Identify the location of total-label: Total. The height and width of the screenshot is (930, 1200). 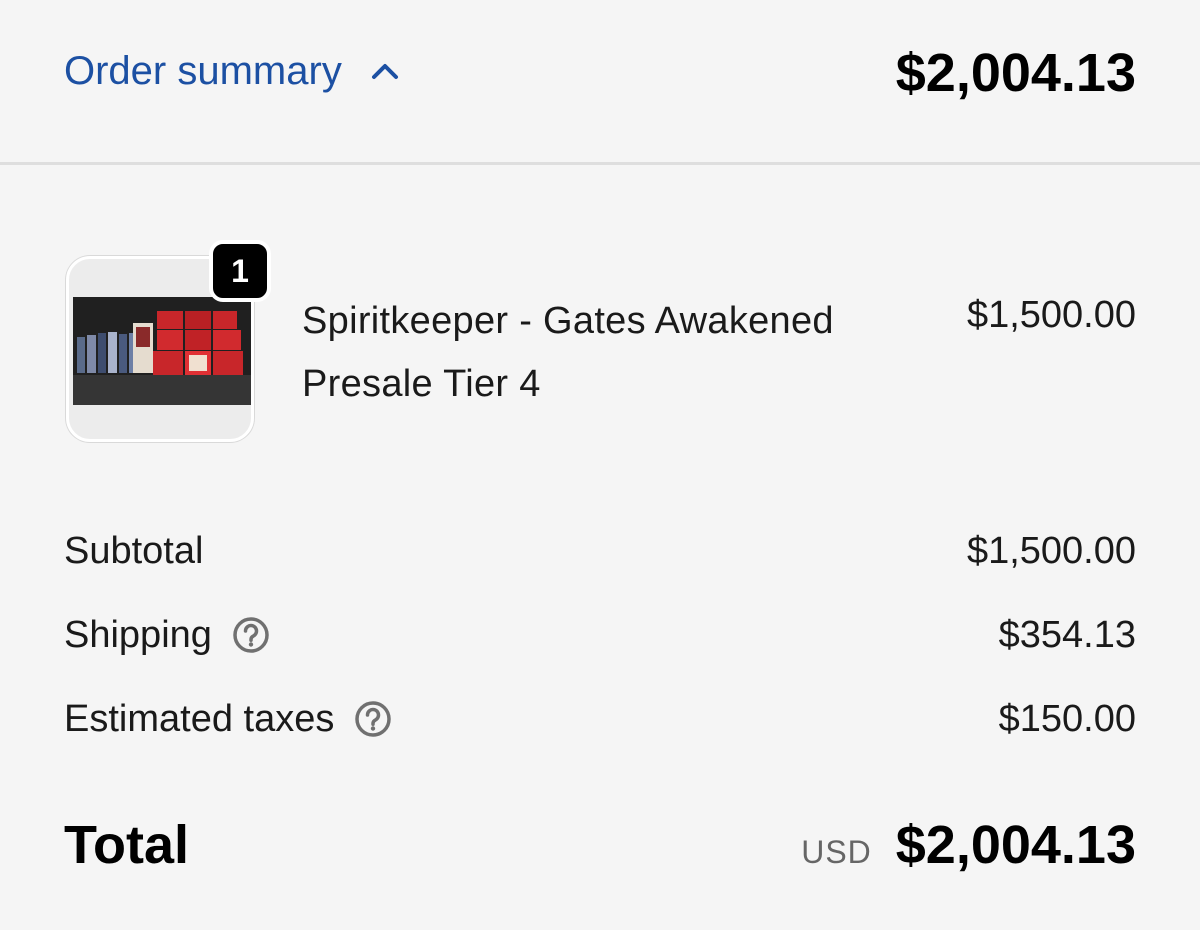
(126, 845).